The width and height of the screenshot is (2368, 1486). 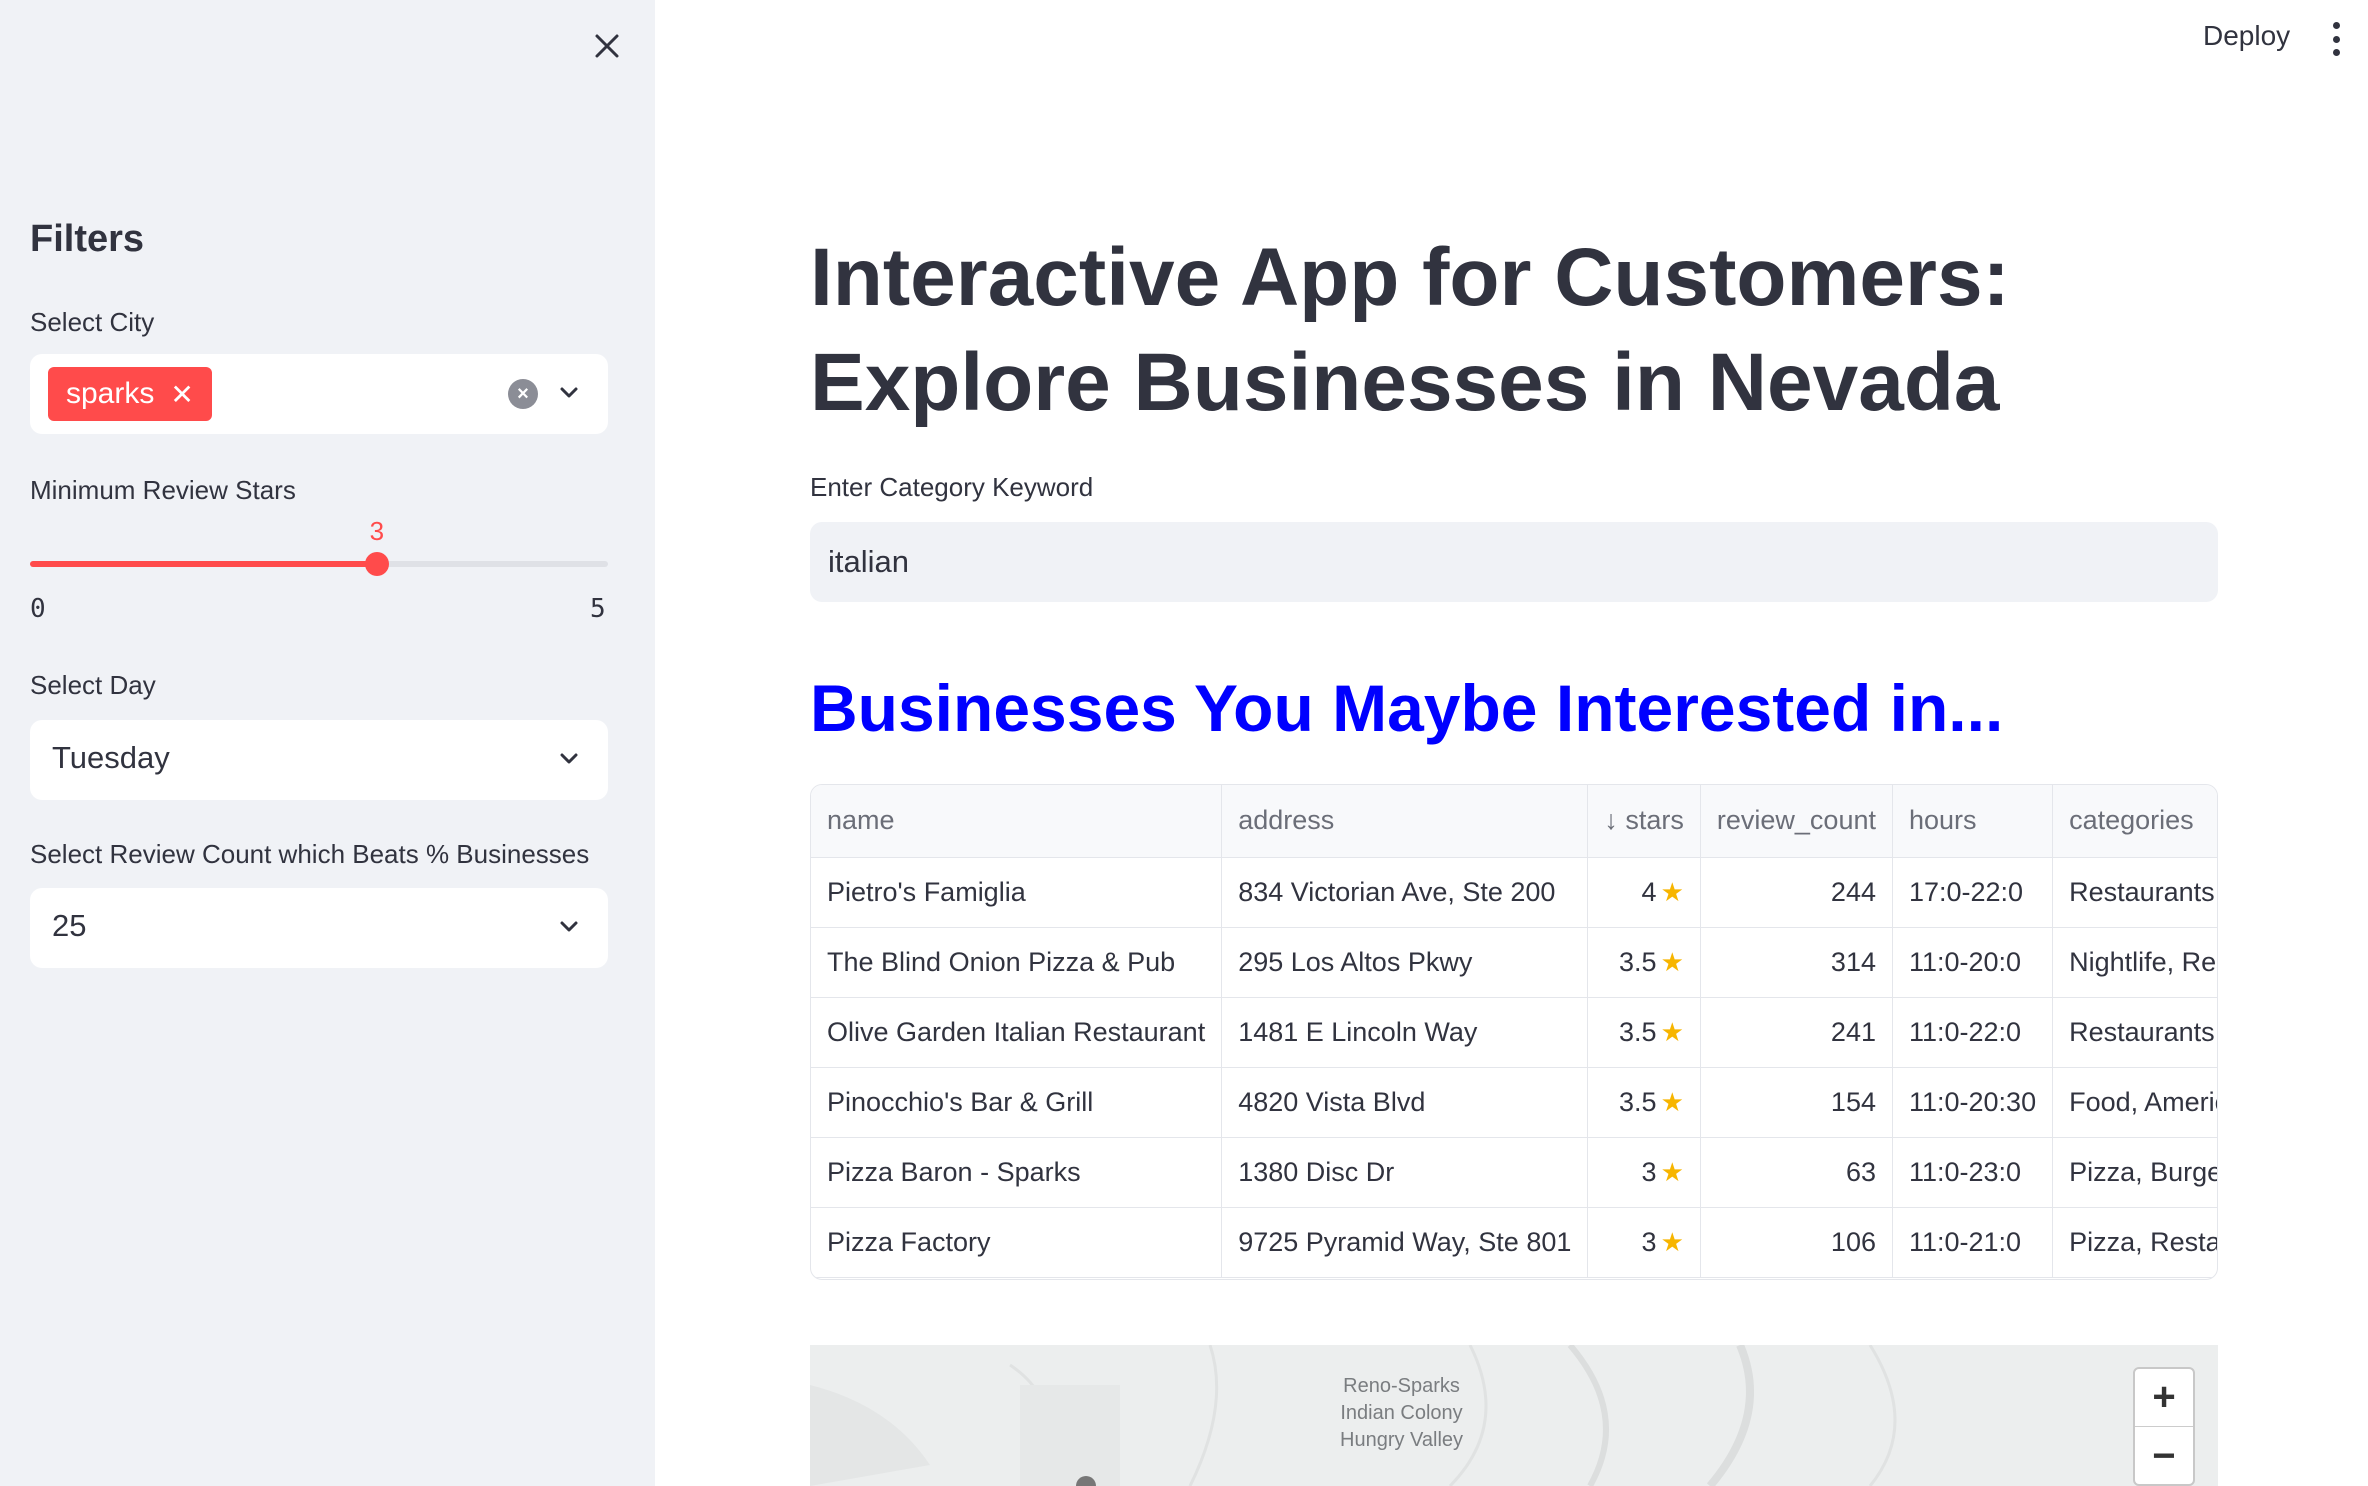 I want to click on zoom-in-button: +, so click(x=2164, y=1398).